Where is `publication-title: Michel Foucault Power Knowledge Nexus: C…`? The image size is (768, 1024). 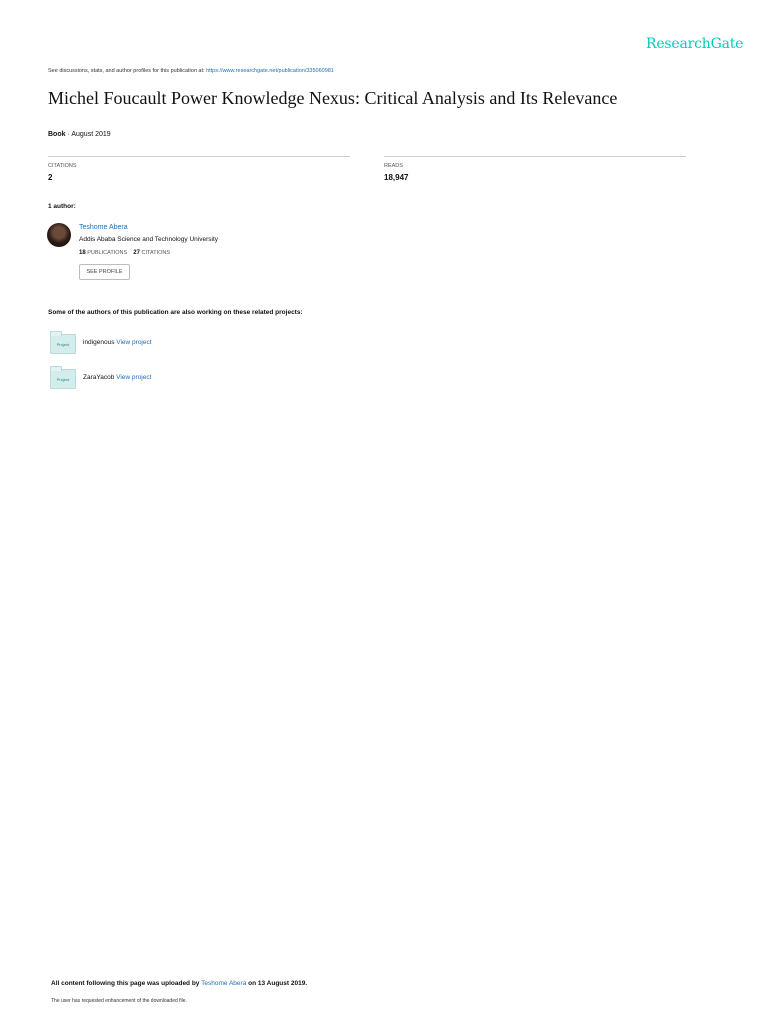 publication-title: Michel Foucault Power Knowledge Nexus: C… is located at coordinates (333, 98).